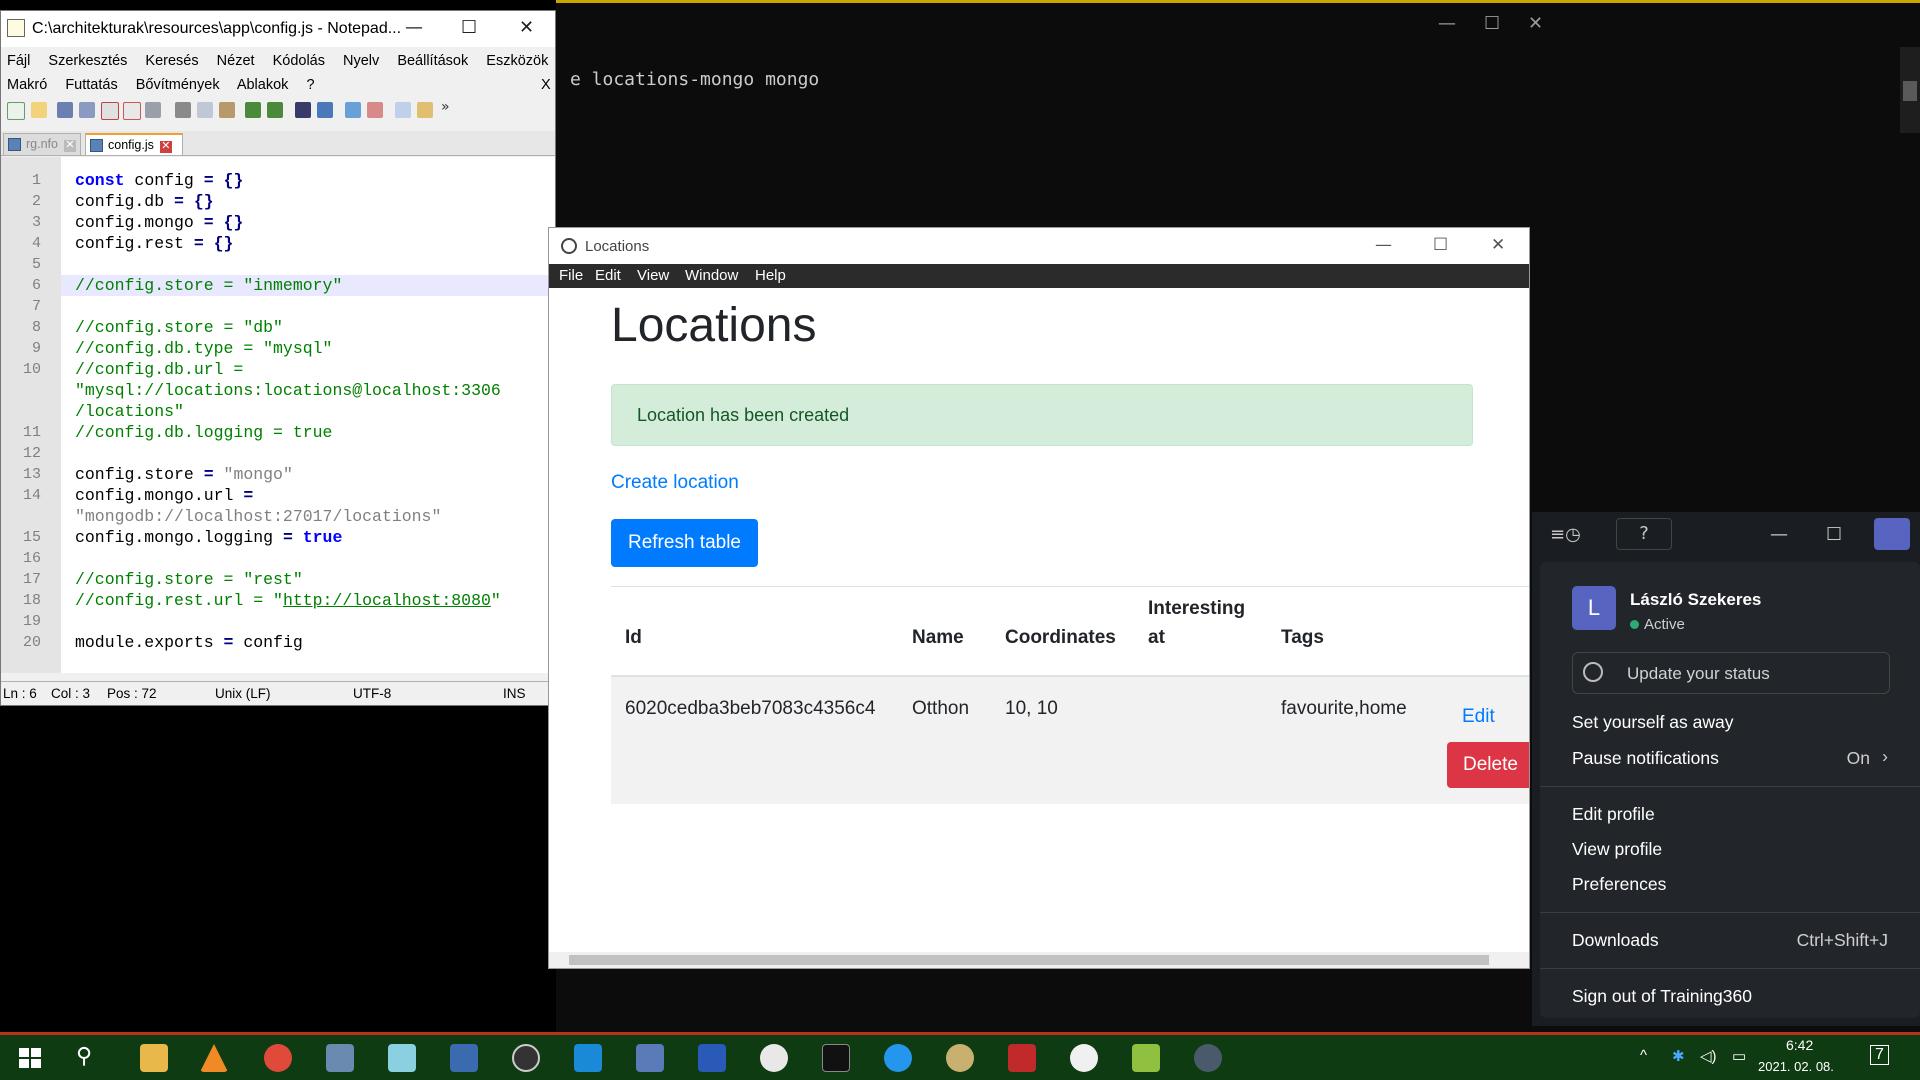  I want to click on clock-date: 2021. 02. 08., so click(1796, 1066).